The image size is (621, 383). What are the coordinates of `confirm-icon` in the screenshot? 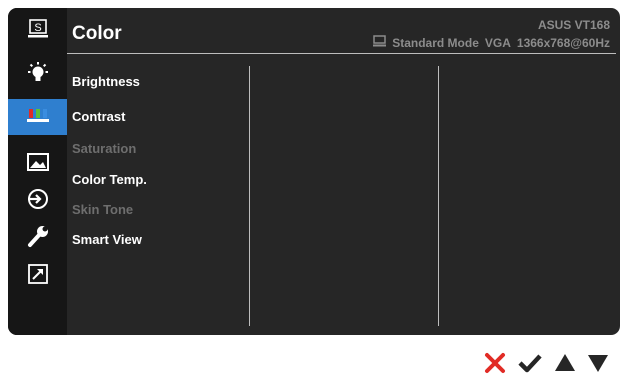 It's located at (530, 365).